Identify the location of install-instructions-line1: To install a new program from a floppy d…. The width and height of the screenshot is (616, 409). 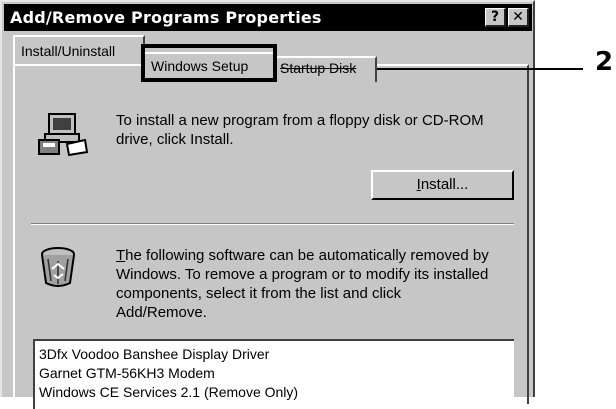
(300, 120).